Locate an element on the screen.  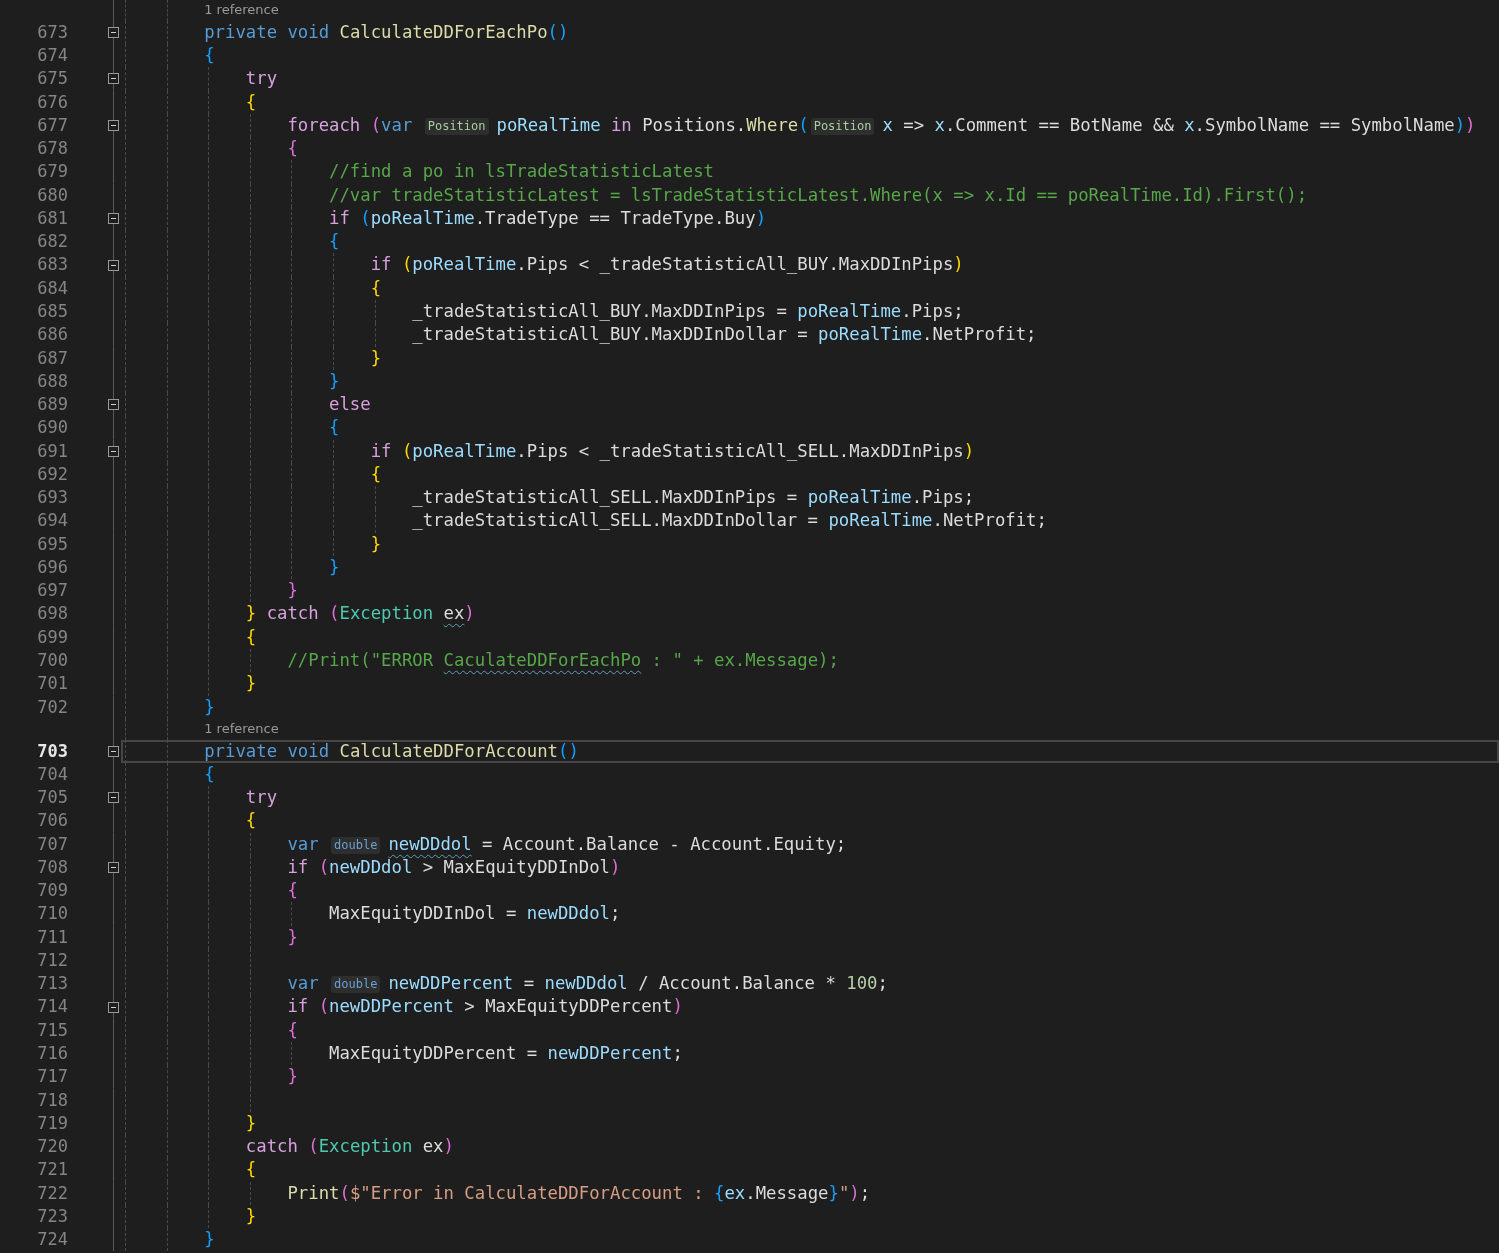
code-line: MaxEquityDDPercent = newDDPercent; is located at coordinates (506, 1053).